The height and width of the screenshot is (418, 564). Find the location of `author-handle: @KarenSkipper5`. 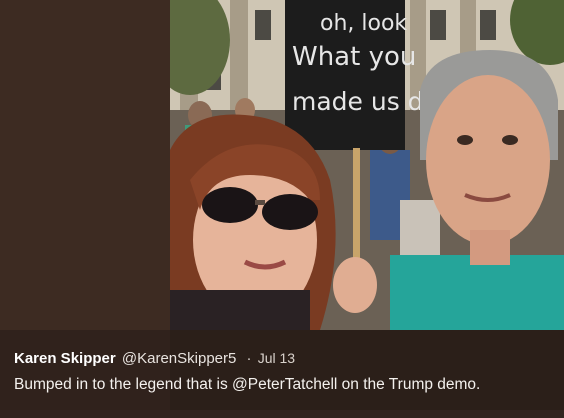

author-handle: @KarenSkipper5 is located at coordinates (179, 358).